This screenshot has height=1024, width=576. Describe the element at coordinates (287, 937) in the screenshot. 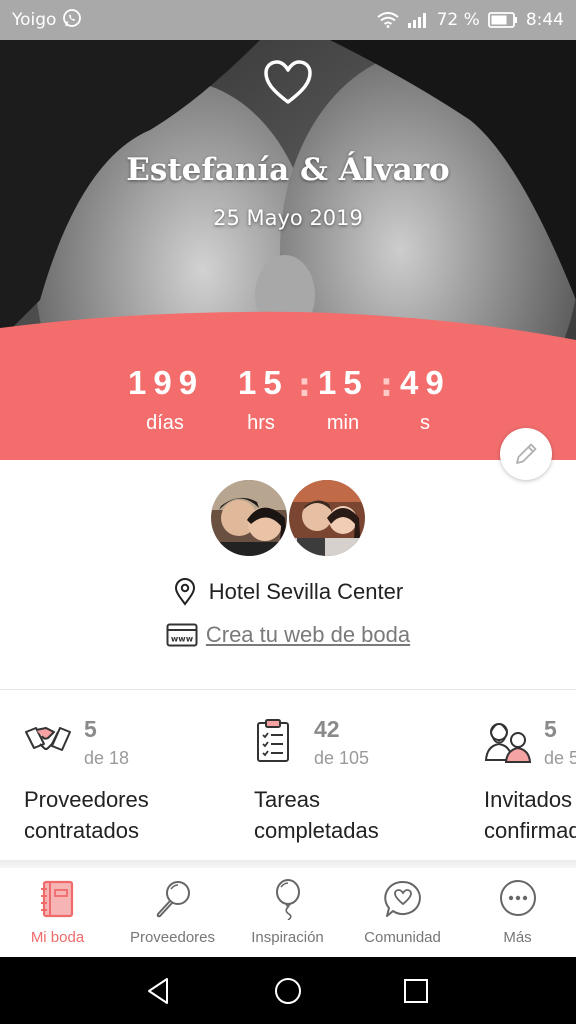

I see `tab-label: Inspiración` at that location.